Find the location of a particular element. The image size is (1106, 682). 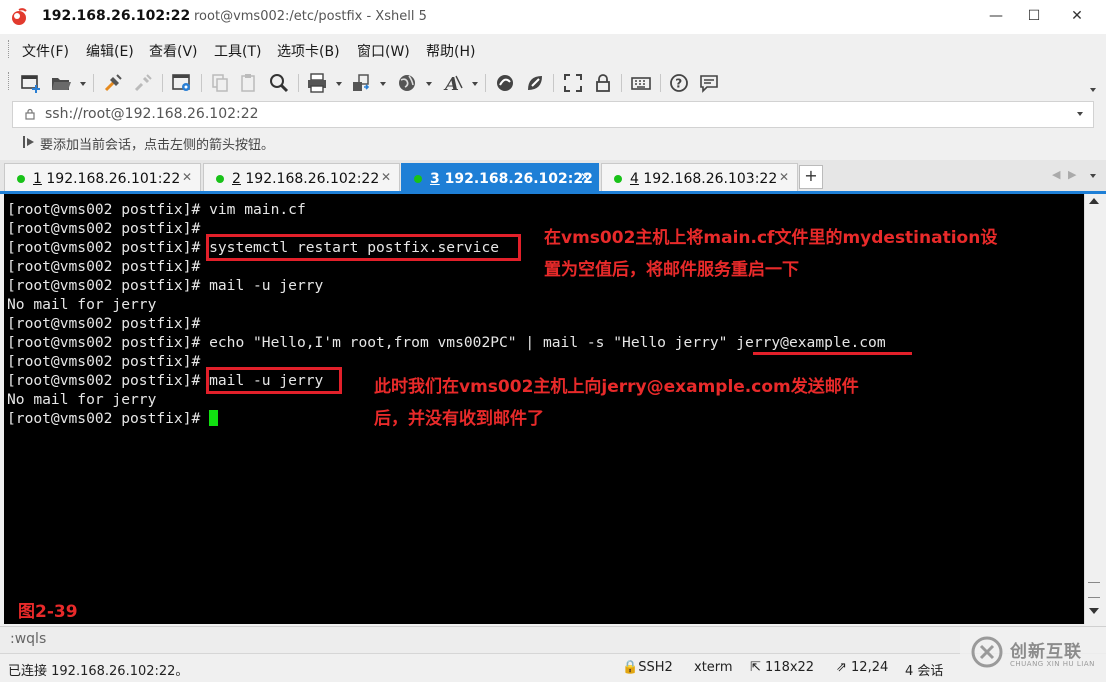

toolbar-grip is located at coordinates (9, 81).